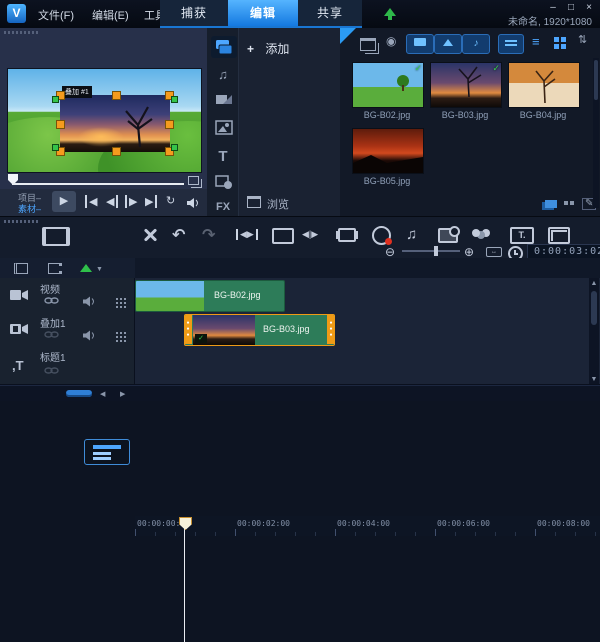 This screenshot has height=642, width=600. What do you see at coordinates (522, 235) in the screenshot?
I see `subtitle-editor-button: T.` at bounding box center [522, 235].